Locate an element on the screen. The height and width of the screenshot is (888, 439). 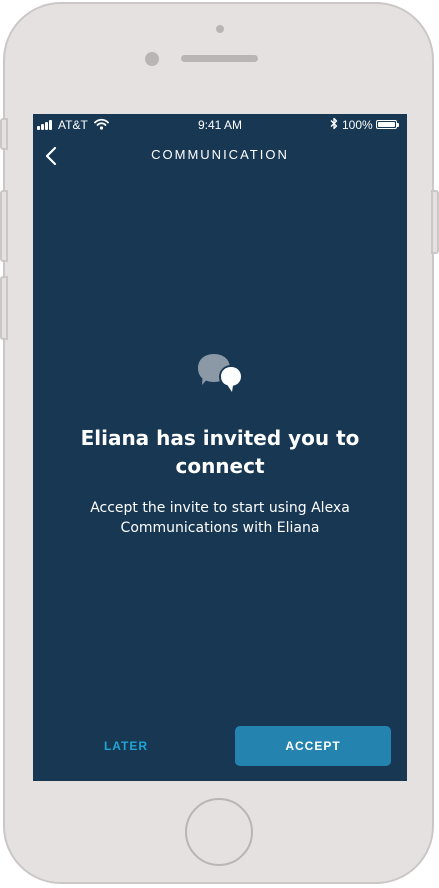
volume-down-button is located at coordinates (4, 308).